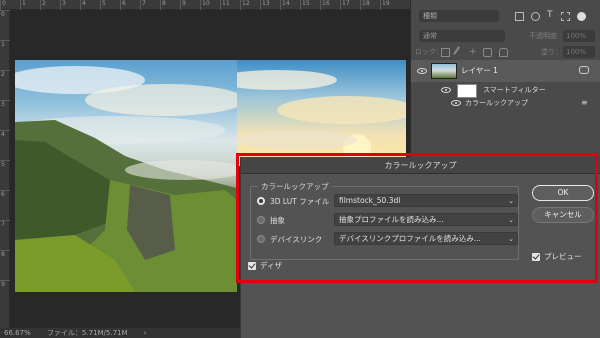 The height and width of the screenshot is (338, 600). What do you see at coordinates (446, 90) in the screenshot?
I see `smart-filter-eye-icon` at bounding box center [446, 90].